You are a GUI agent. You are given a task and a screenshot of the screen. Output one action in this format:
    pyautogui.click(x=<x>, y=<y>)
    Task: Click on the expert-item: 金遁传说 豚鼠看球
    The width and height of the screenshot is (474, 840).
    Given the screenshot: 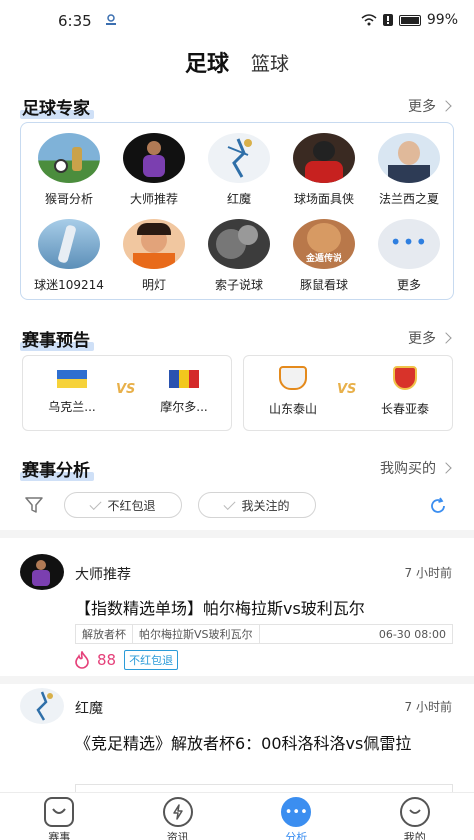 What is the action you would take?
    pyautogui.click(x=324, y=256)
    